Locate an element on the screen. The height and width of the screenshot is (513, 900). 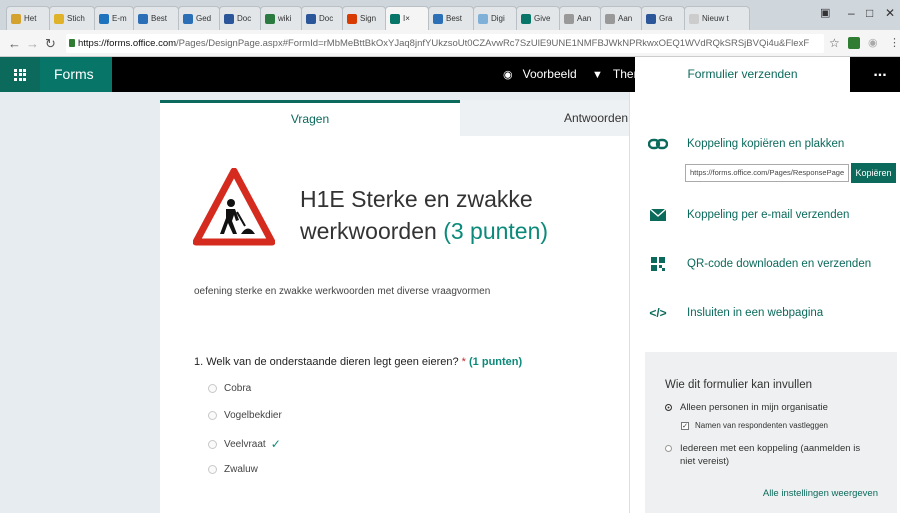
tab-label: Give is located at coordinates (542, 18).